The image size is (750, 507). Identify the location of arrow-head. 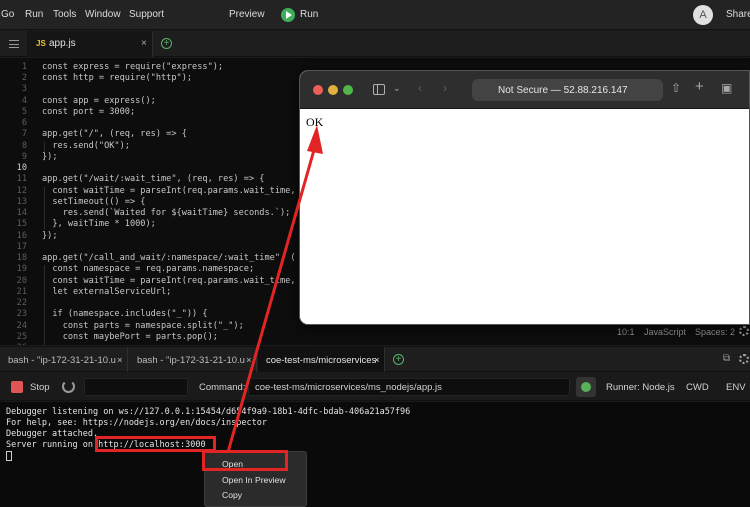
(315, 139).